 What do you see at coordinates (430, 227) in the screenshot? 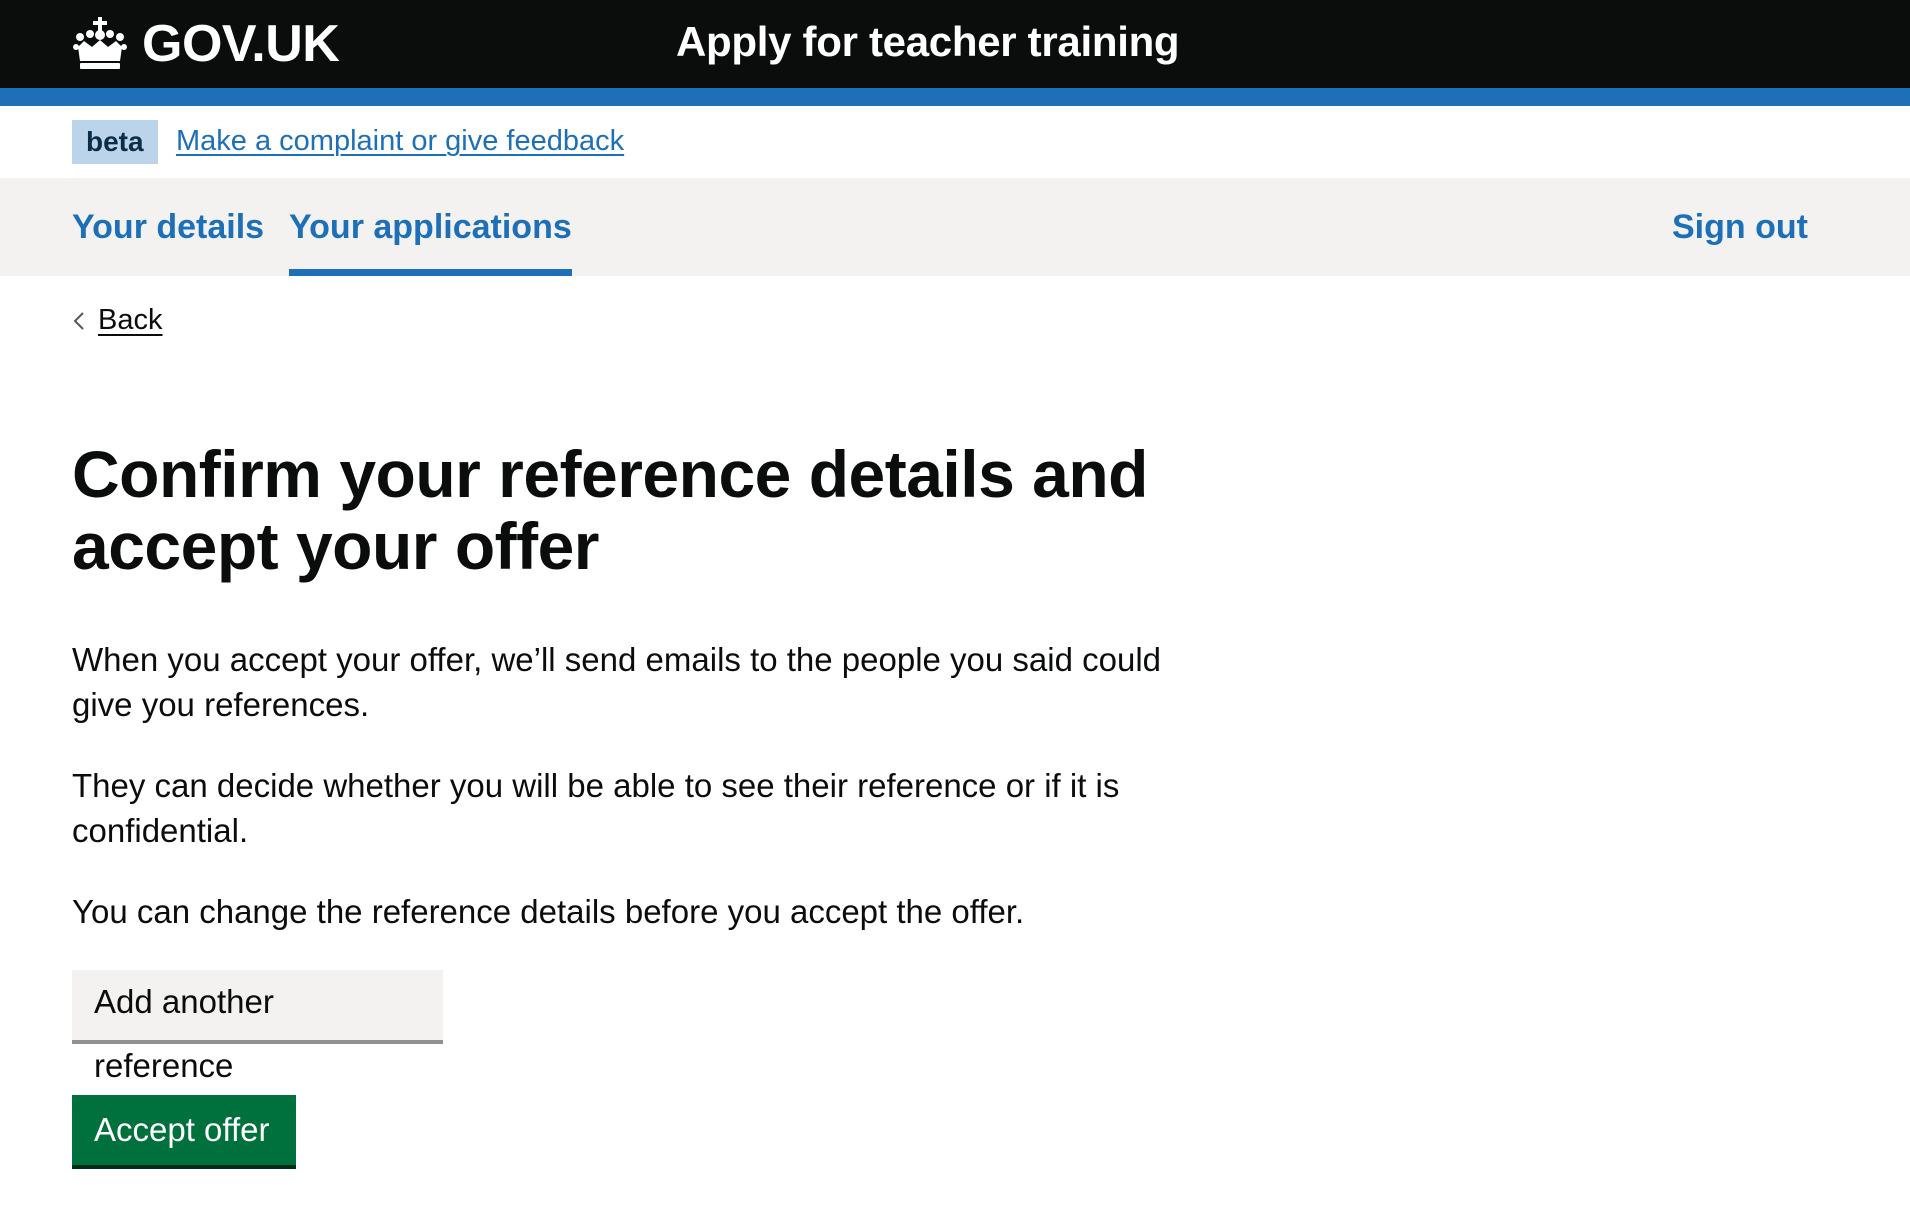
I see `nav-item-your-applications: Your applications` at bounding box center [430, 227].